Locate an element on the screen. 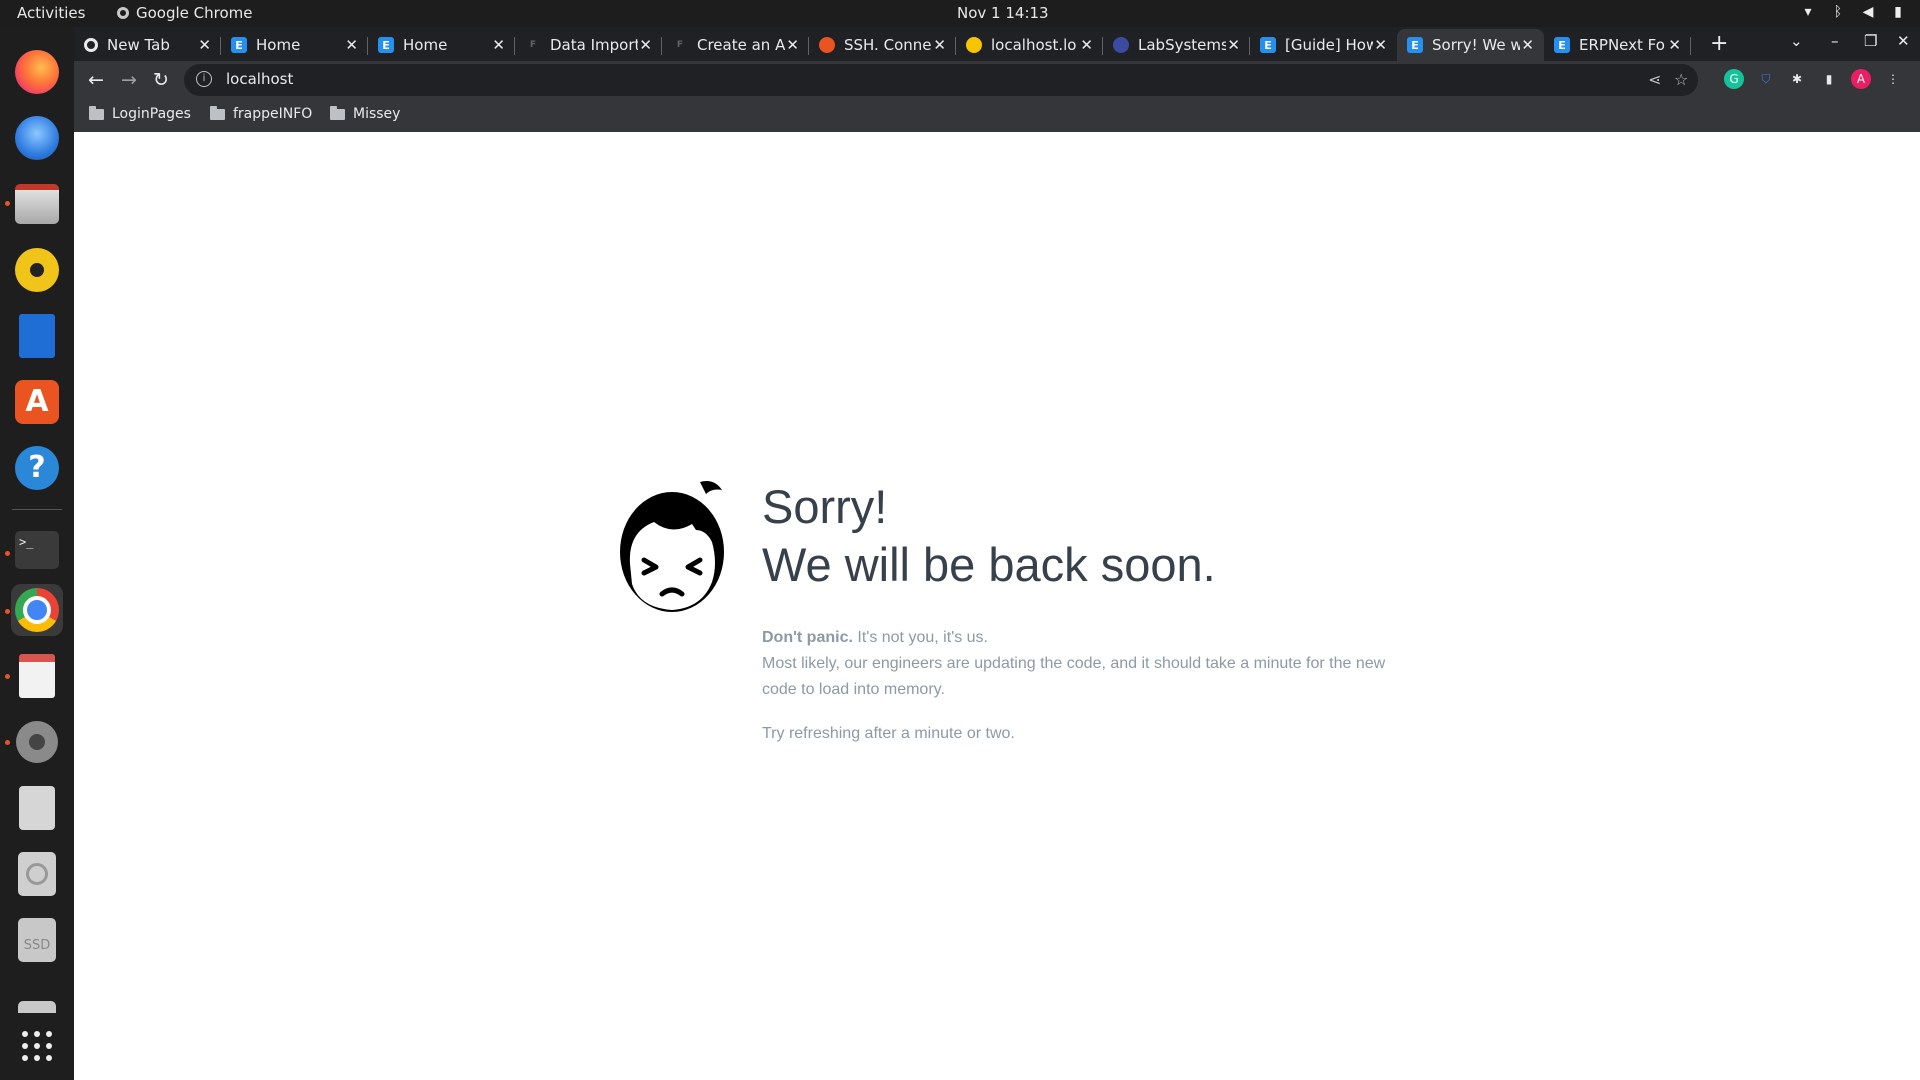  software-center-icon: A is located at coordinates (37, 402).